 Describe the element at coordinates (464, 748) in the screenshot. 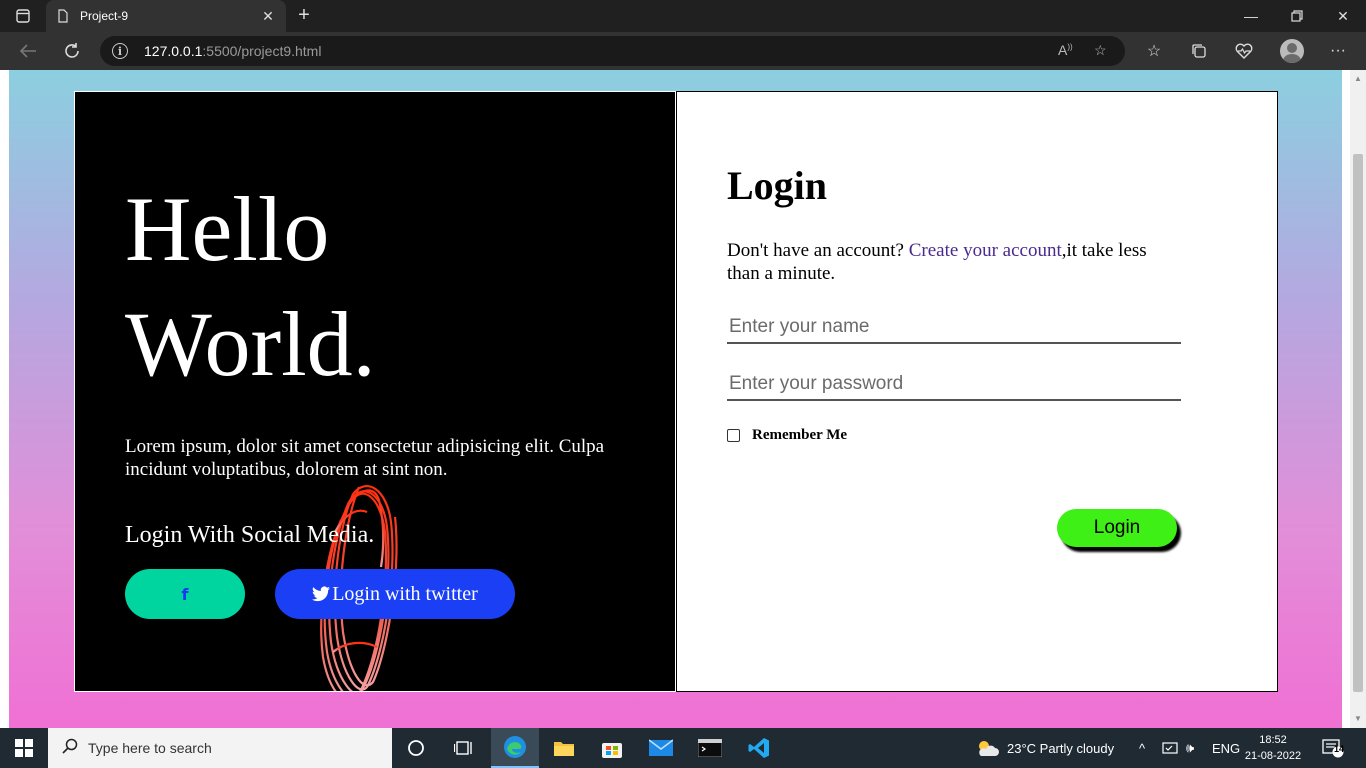

I see `task-view-icon` at that location.